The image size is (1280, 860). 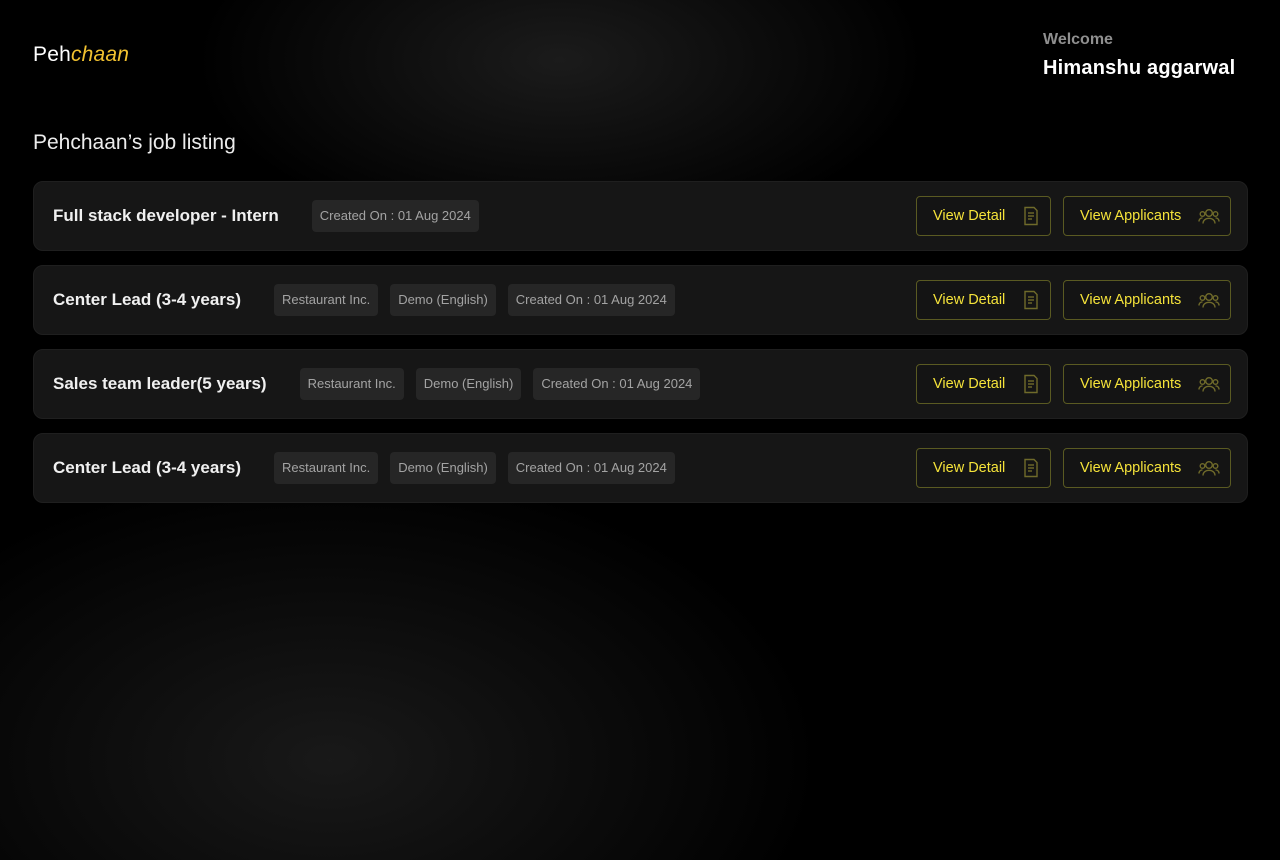 What do you see at coordinates (52, 54) in the screenshot?
I see `brand-prefix: Peh` at bounding box center [52, 54].